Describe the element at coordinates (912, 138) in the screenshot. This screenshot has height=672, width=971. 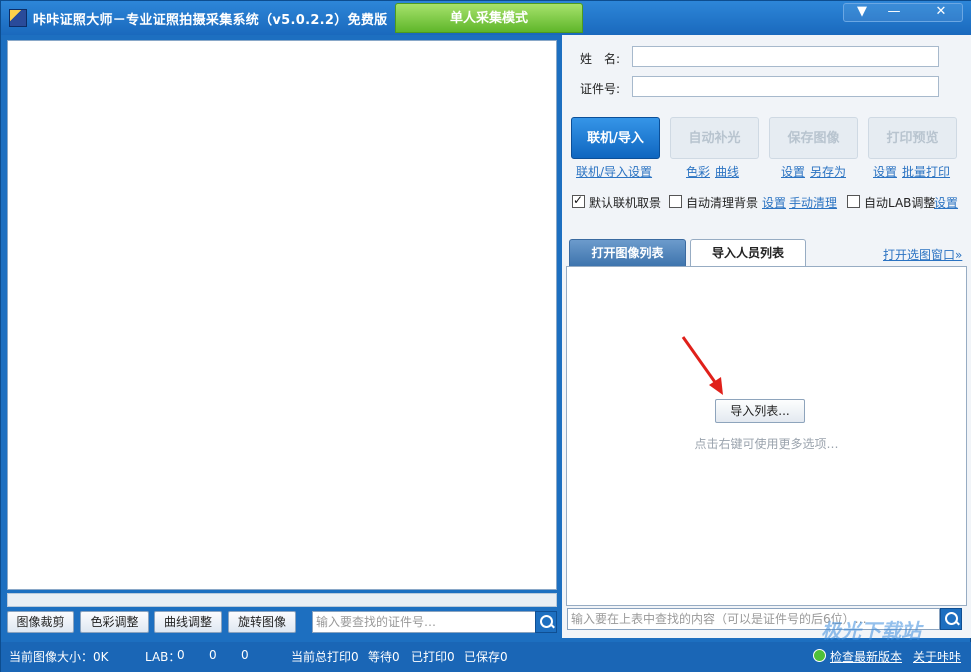
I see `print-preview-button: 打印预览` at that location.